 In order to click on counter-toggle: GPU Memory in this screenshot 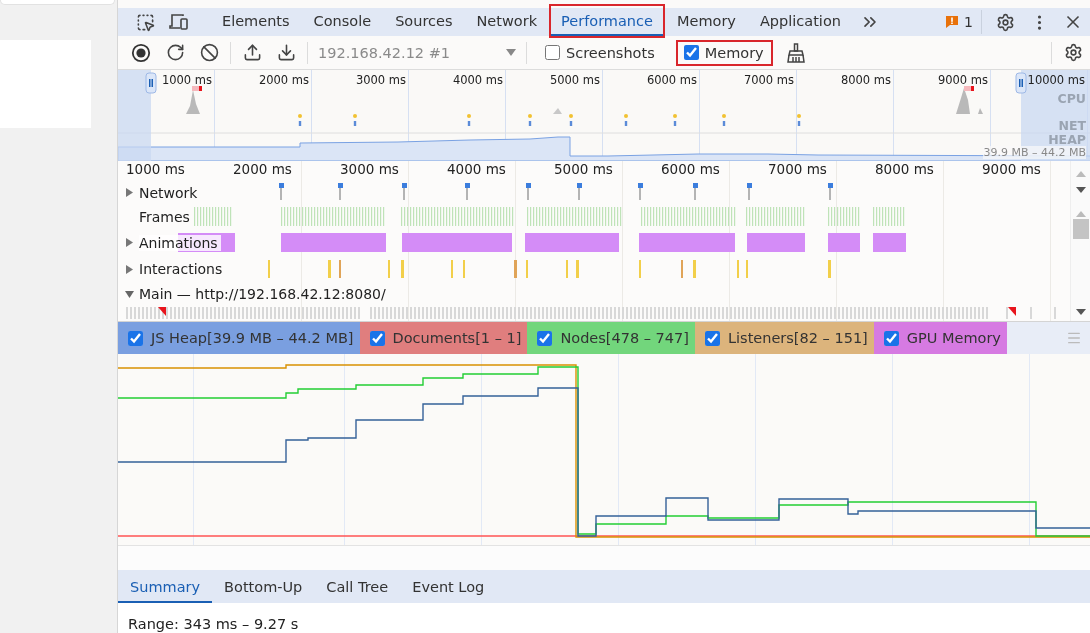, I will do `click(940, 338)`.